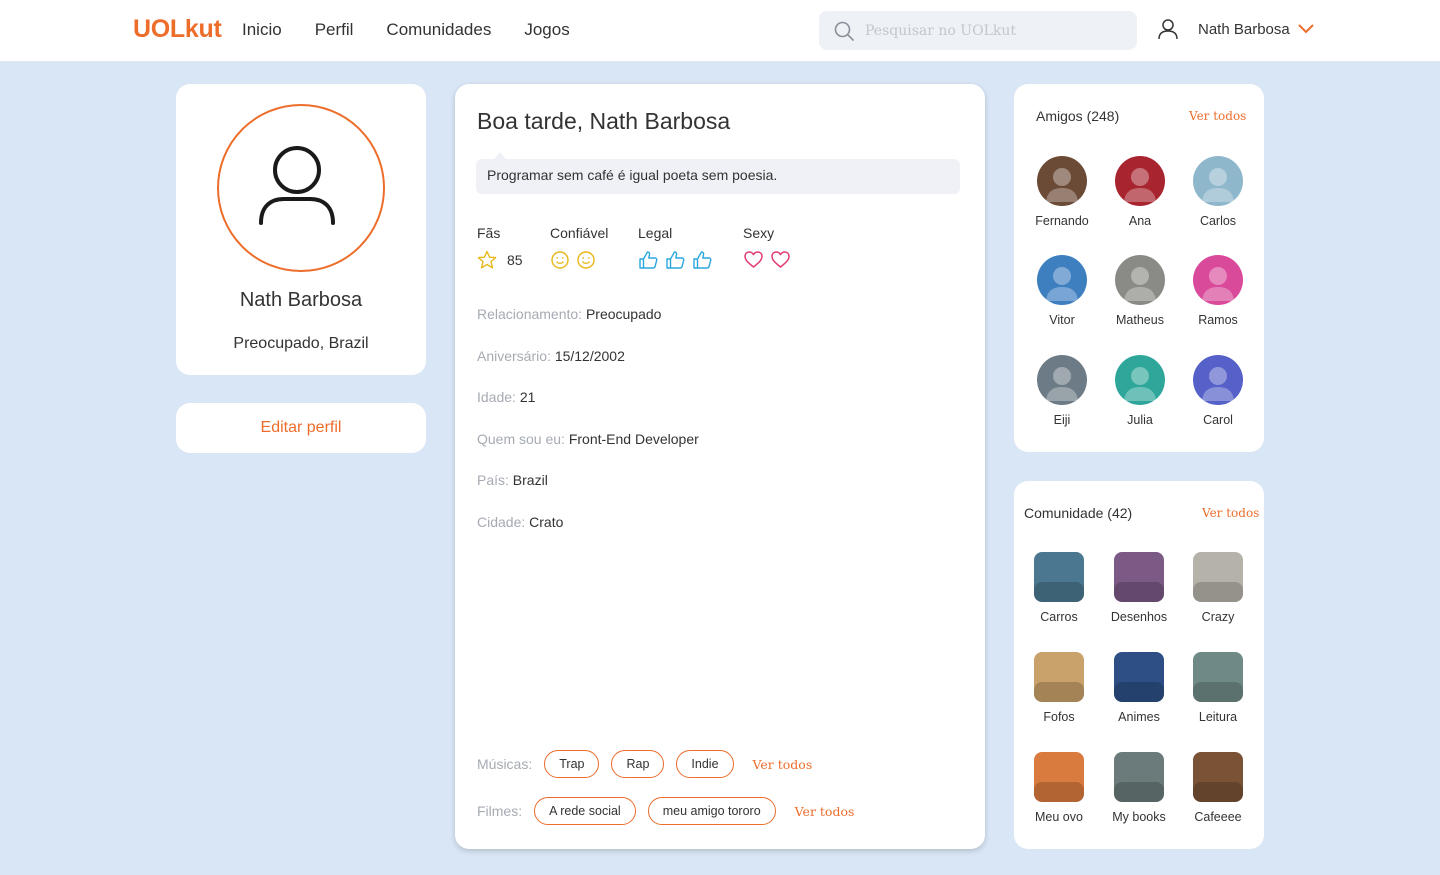 This screenshot has height=875, width=1440. Describe the element at coordinates (301, 188) in the screenshot. I see `profile-avatar` at that location.